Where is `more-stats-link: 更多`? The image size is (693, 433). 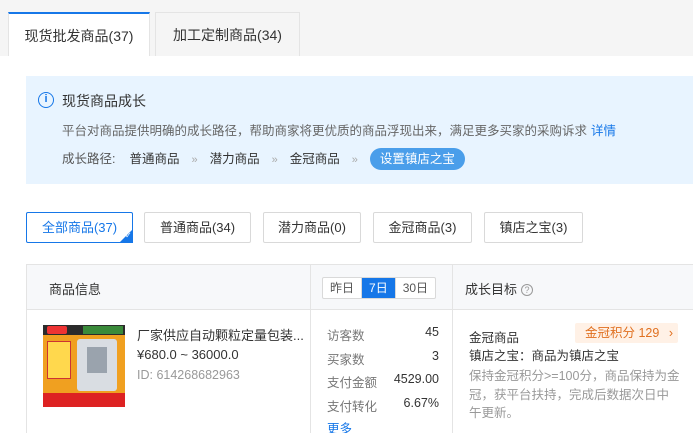 more-stats-link: 更多 is located at coordinates (339, 425).